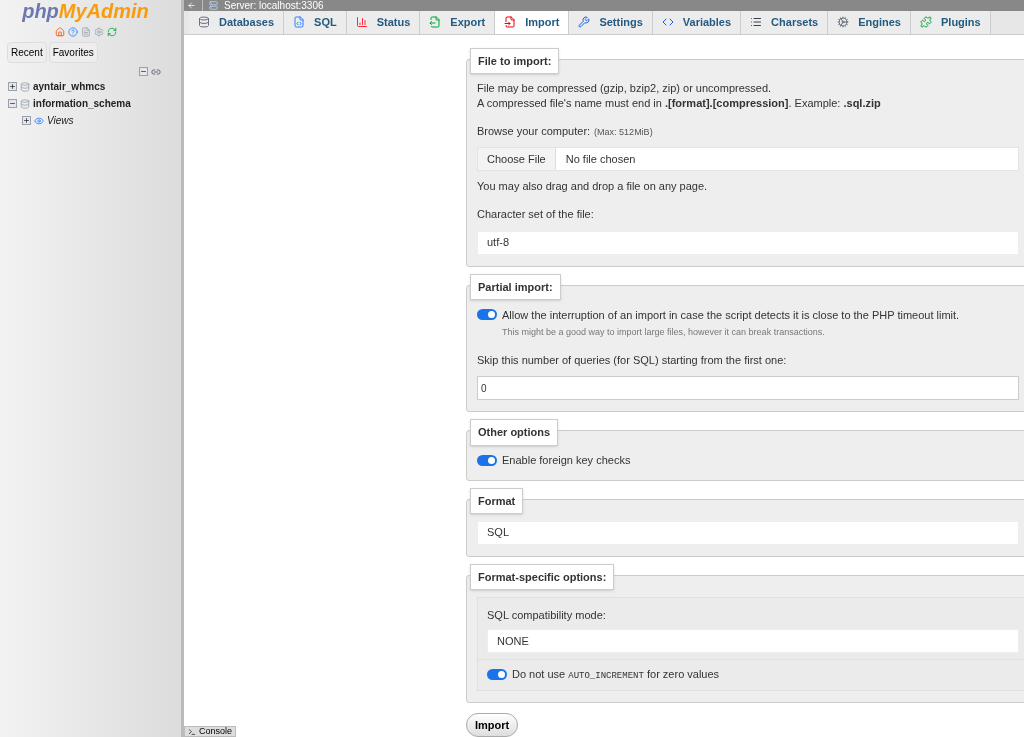 Image resolution: width=1024 pixels, height=737 pixels. I want to click on link-icon, so click(156, 72).